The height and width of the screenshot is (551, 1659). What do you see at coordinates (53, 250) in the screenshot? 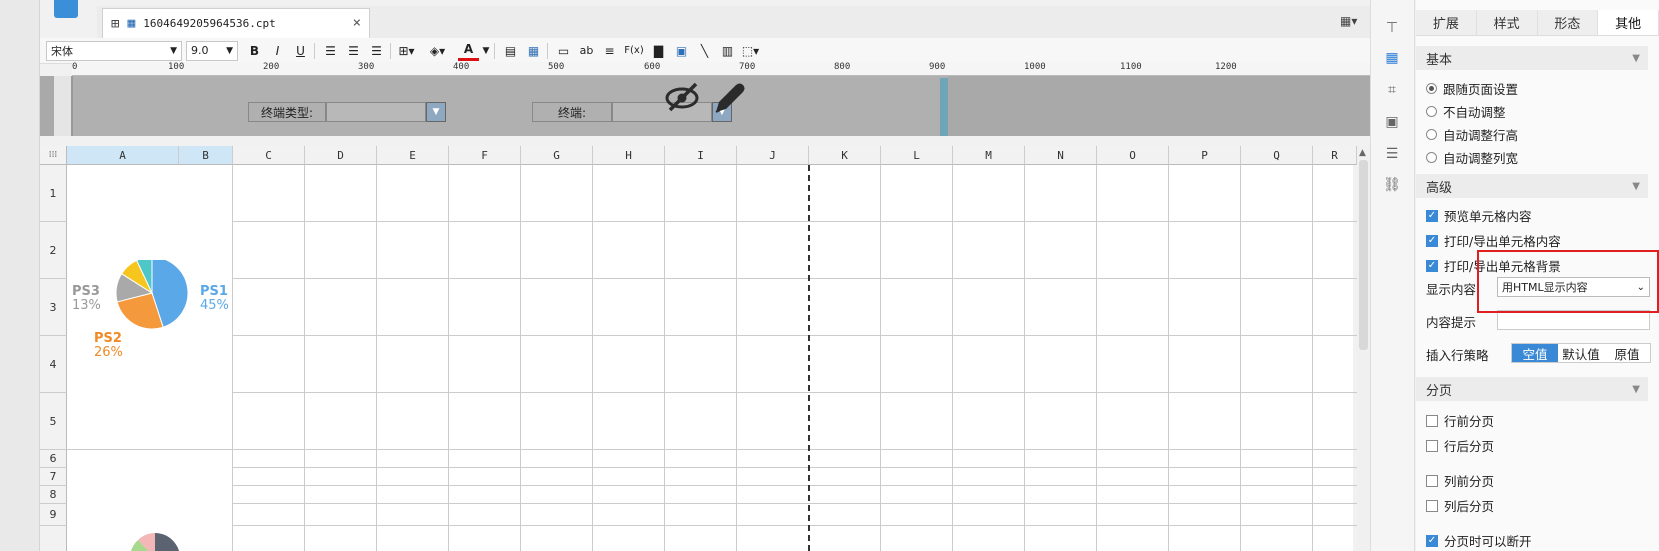
I see `row-header: 2` at bounding box center [53, 250].